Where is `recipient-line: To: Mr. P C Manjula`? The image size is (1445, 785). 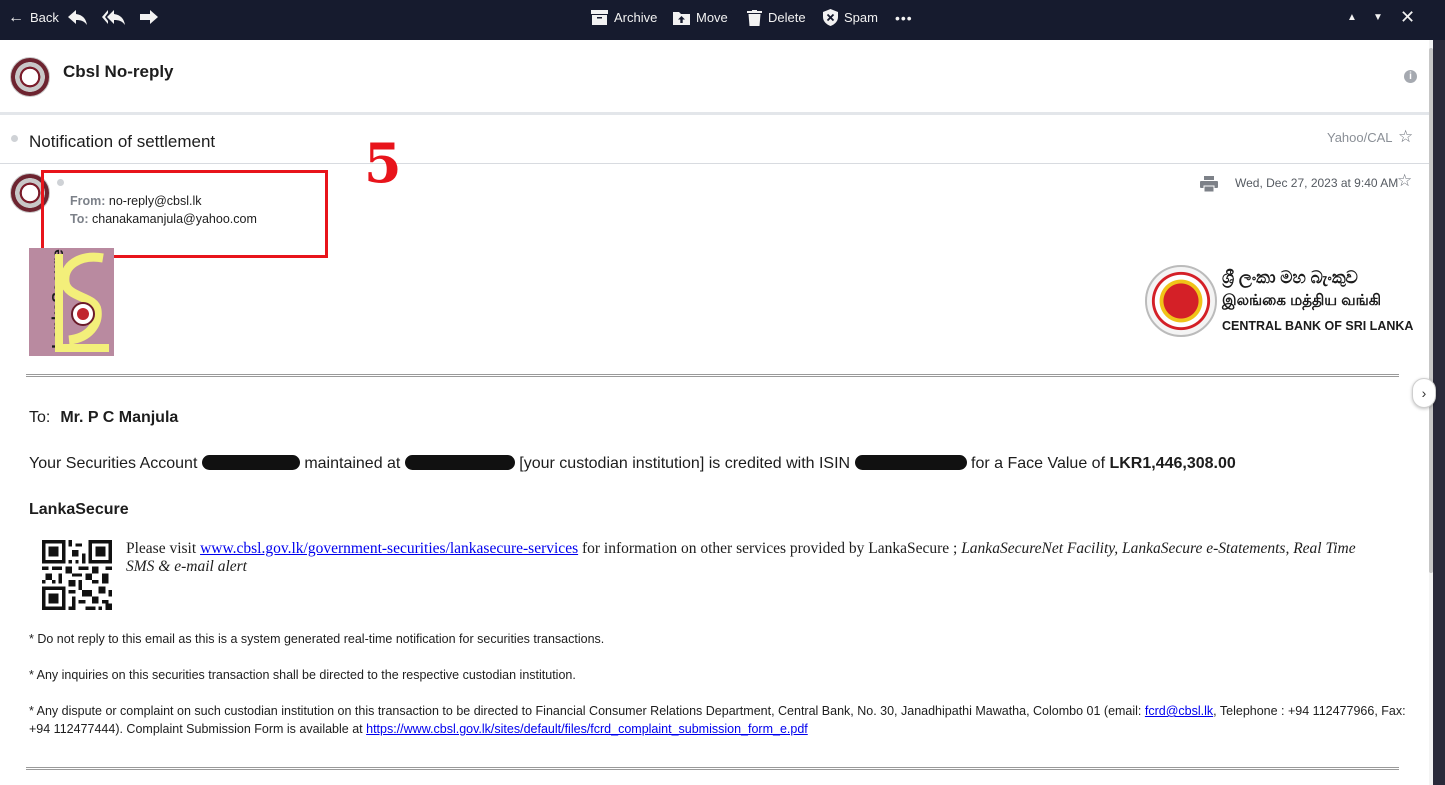 recipient-line: To: Mr. P C Manjula is located at coordinates (104, 417).